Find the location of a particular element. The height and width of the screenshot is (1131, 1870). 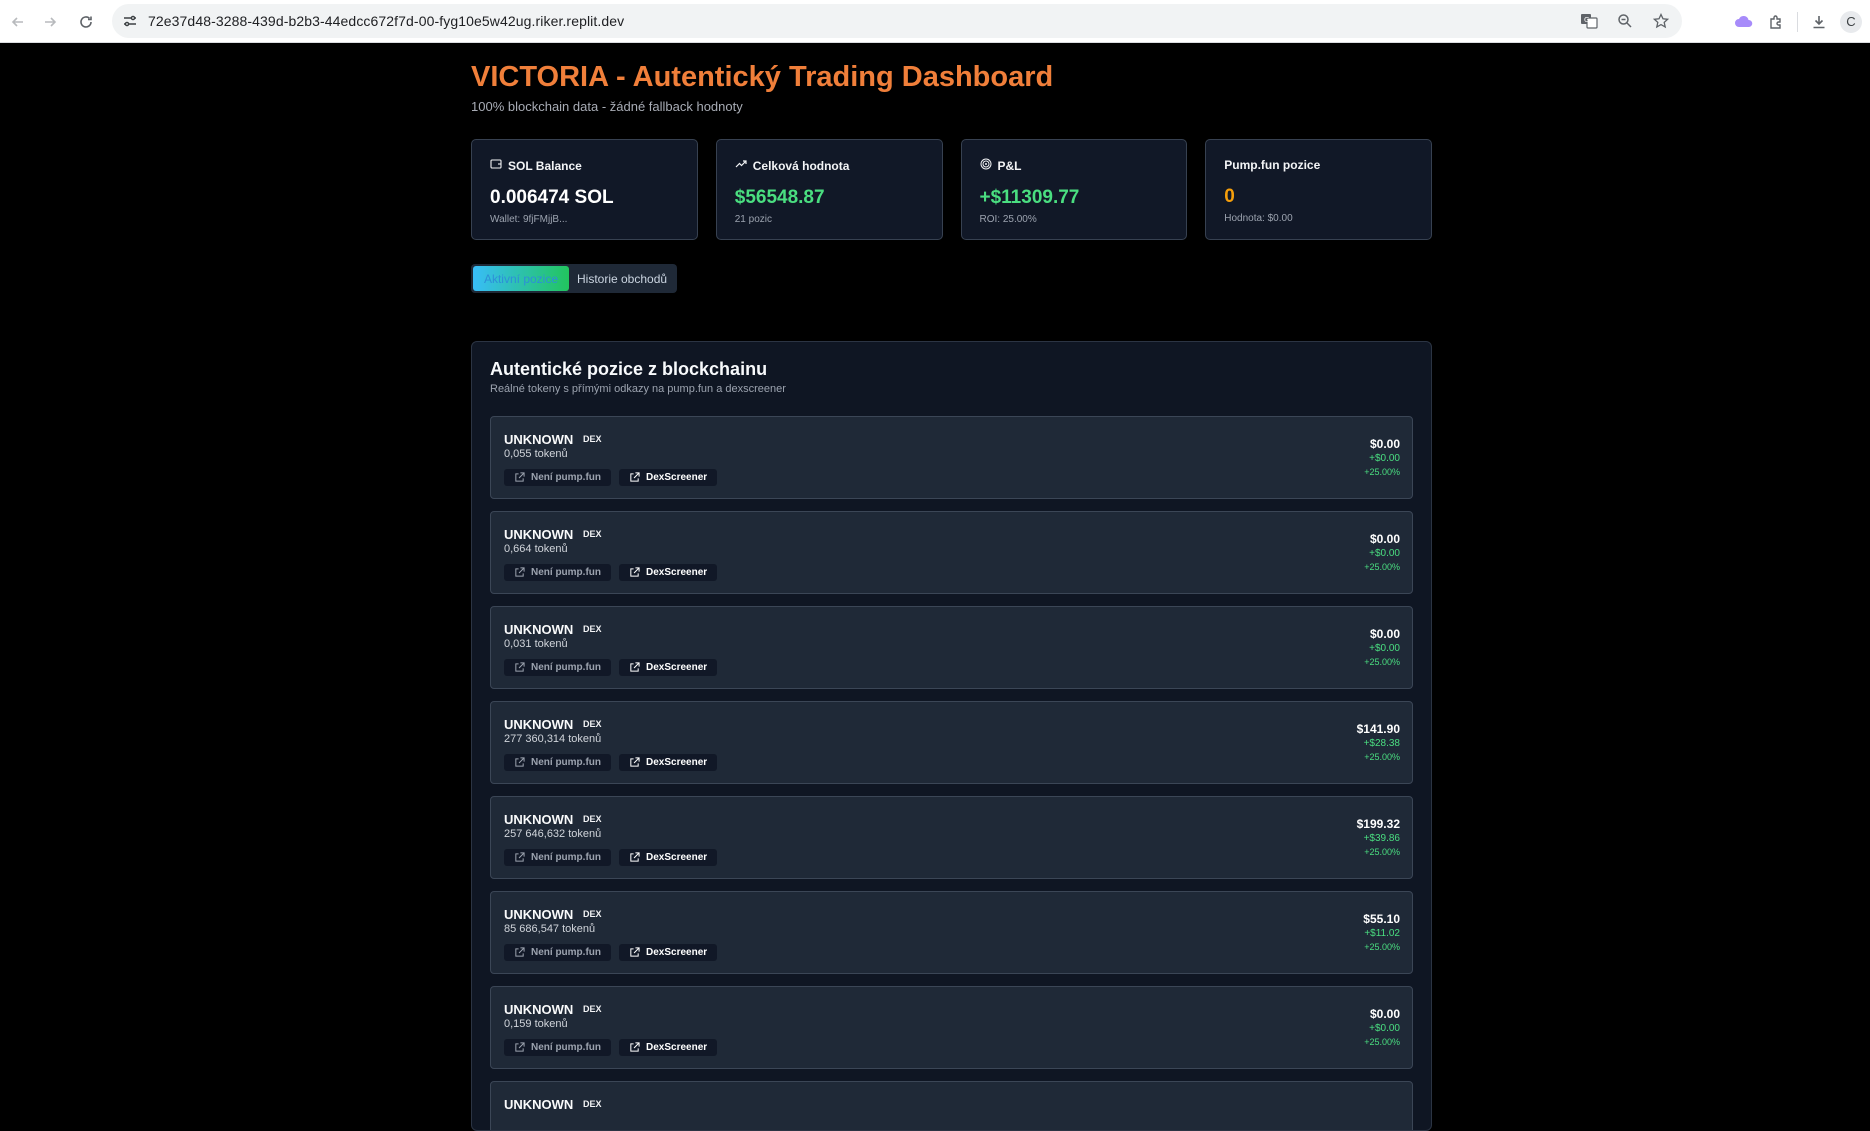

tab-trade-history: Historie obchodů is located at coordinates (622, 278).